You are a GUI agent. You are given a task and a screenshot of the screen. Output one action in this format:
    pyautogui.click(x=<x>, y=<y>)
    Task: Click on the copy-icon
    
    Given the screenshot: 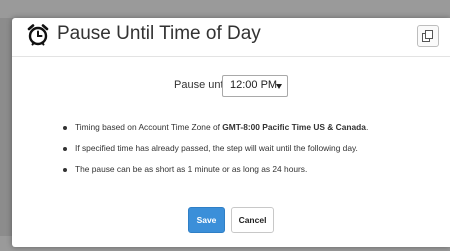 What is the action you would take?
    pyautogui.click(x=427, y=36)
    